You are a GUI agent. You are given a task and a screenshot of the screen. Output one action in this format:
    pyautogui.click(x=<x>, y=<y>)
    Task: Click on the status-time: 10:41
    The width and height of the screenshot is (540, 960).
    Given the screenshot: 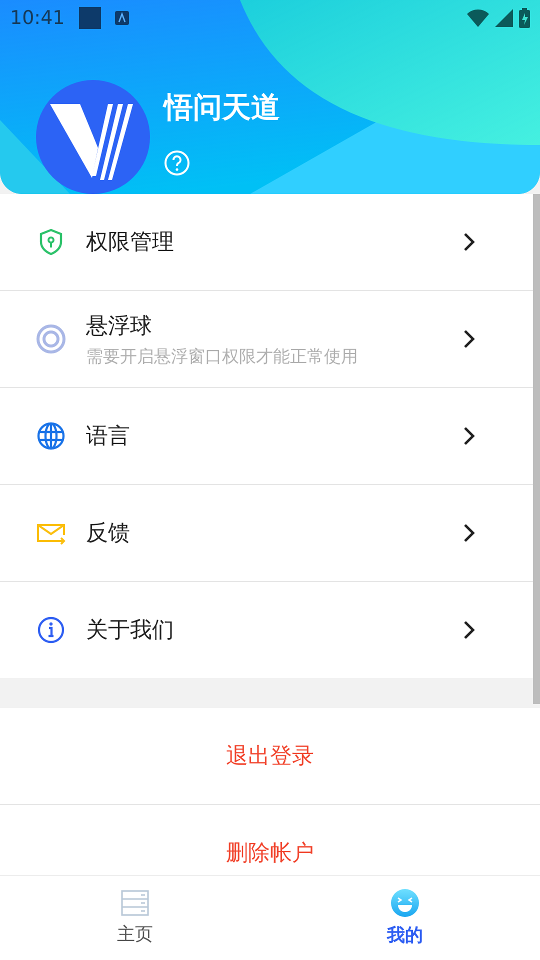 What is the action you would take?
    pyautogui.click(x=37, y=18)
    